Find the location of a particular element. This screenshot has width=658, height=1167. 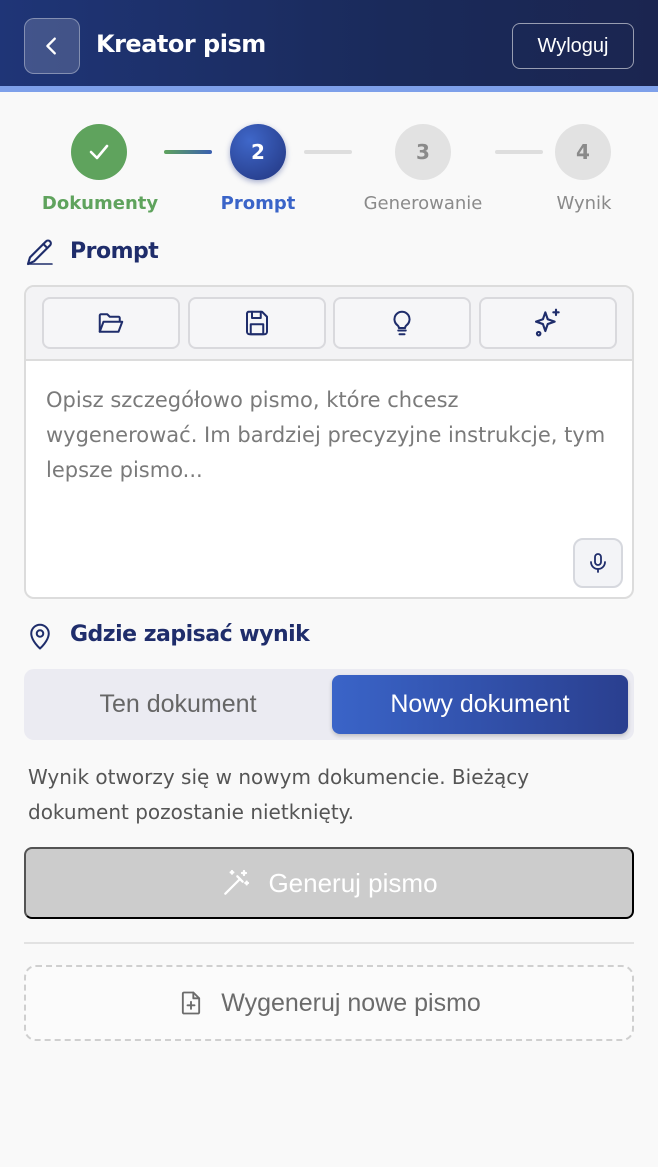

chevron-left-icon is located at coordinates (51, 46).